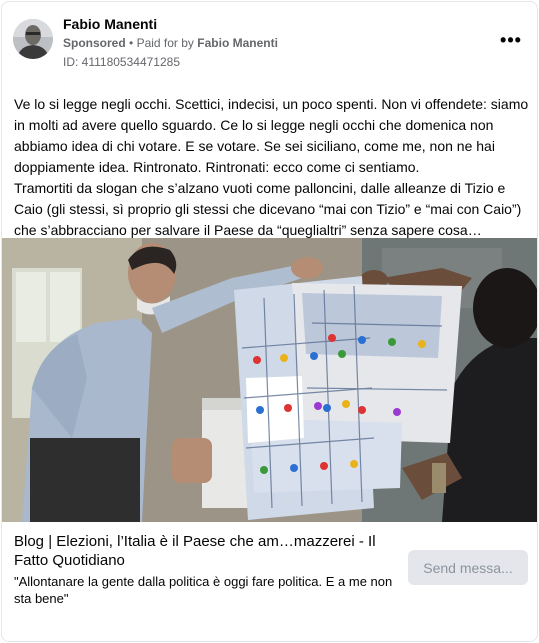 The height and width of the screenshot is (643, 539). I want to click on paid-for-prefix: Paid for by, so click(165, 43).